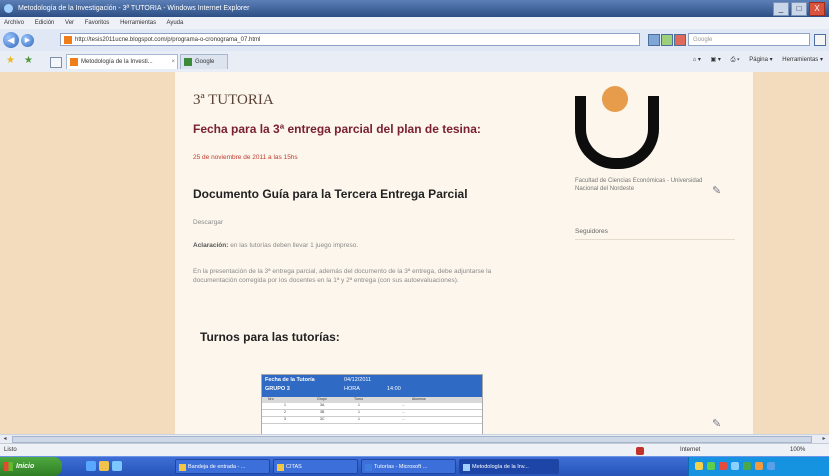  What do you see at coordinates (322, 399) in the screenshot?
I see `column-header: Grupo` at bounding box center [322, 399].